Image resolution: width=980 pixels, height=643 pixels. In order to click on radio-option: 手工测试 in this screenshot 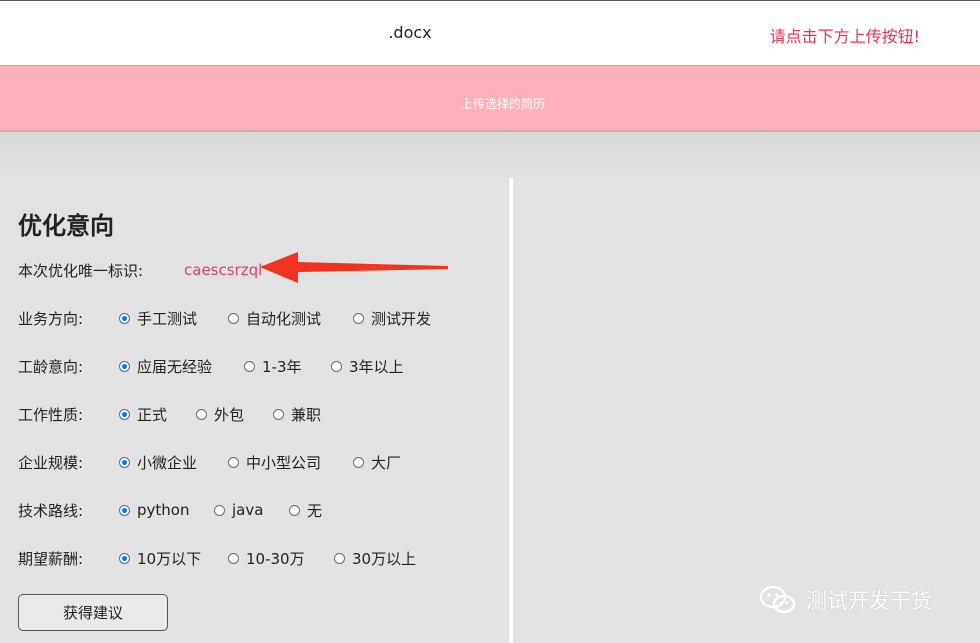, I will do `click(158, 318)`.